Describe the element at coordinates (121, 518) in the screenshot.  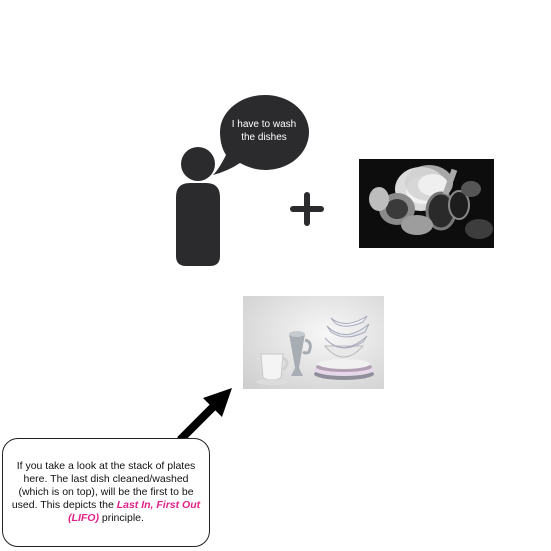
I see `note-text-after: principle.` at that location.